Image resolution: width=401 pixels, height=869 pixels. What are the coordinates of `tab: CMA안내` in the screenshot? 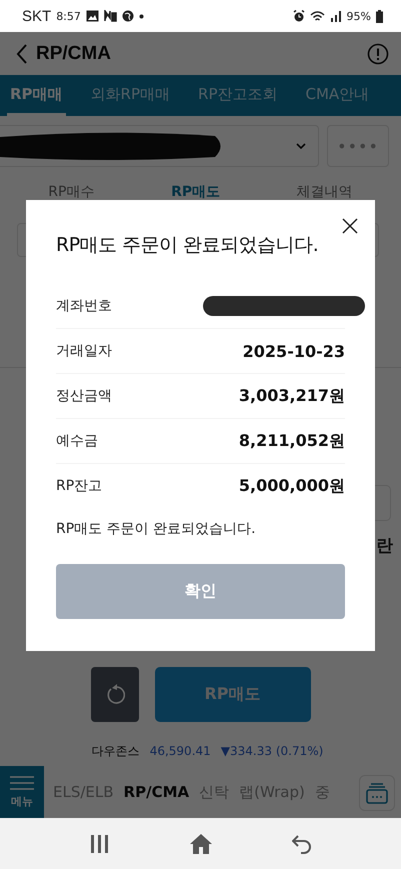 It's located at (337, 95).